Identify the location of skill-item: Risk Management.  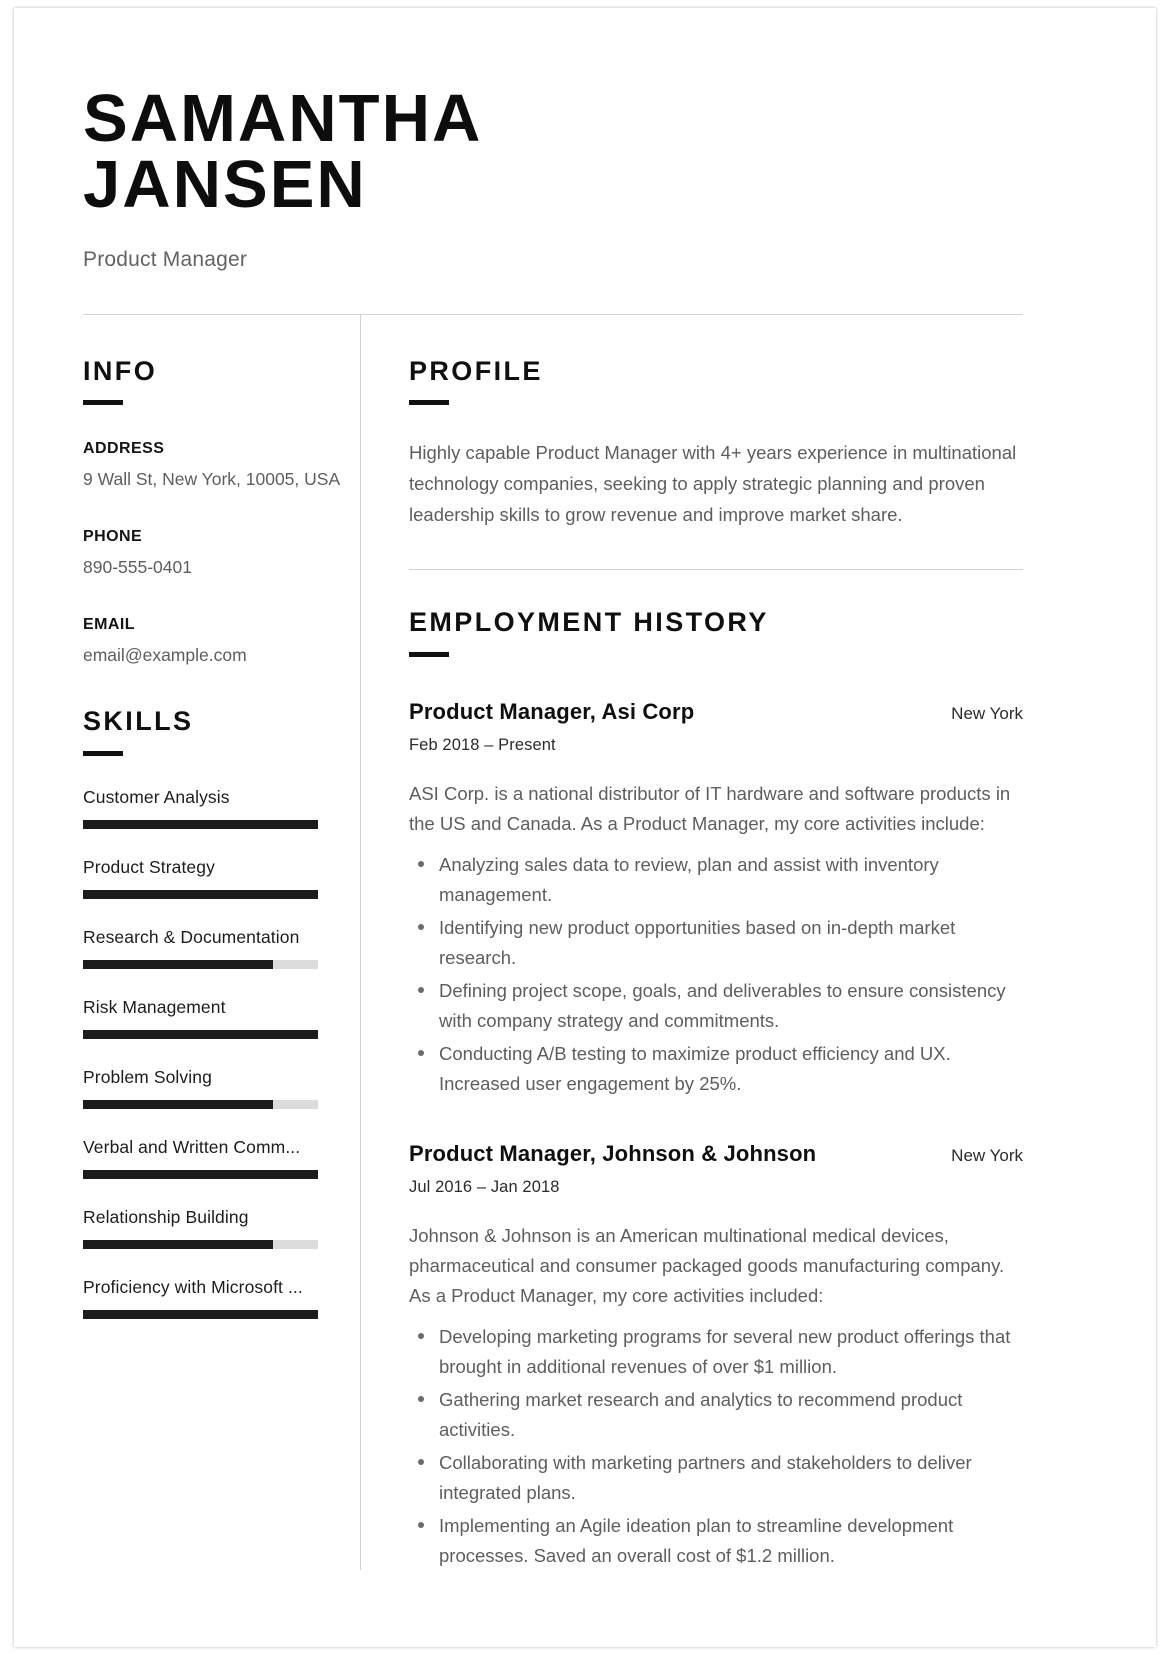
(212, 1018).